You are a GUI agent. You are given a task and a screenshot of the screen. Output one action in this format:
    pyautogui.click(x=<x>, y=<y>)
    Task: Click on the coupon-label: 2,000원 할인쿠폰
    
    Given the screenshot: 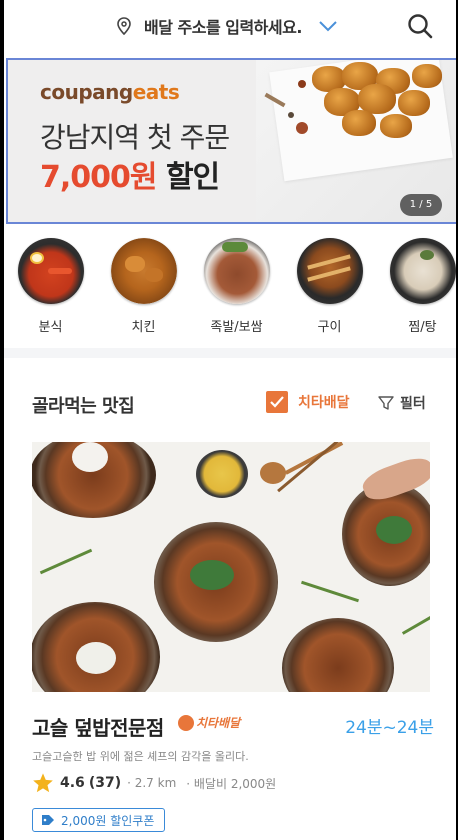 What is the action you would take?
    pyautogui.click(x=108, y=820)
    